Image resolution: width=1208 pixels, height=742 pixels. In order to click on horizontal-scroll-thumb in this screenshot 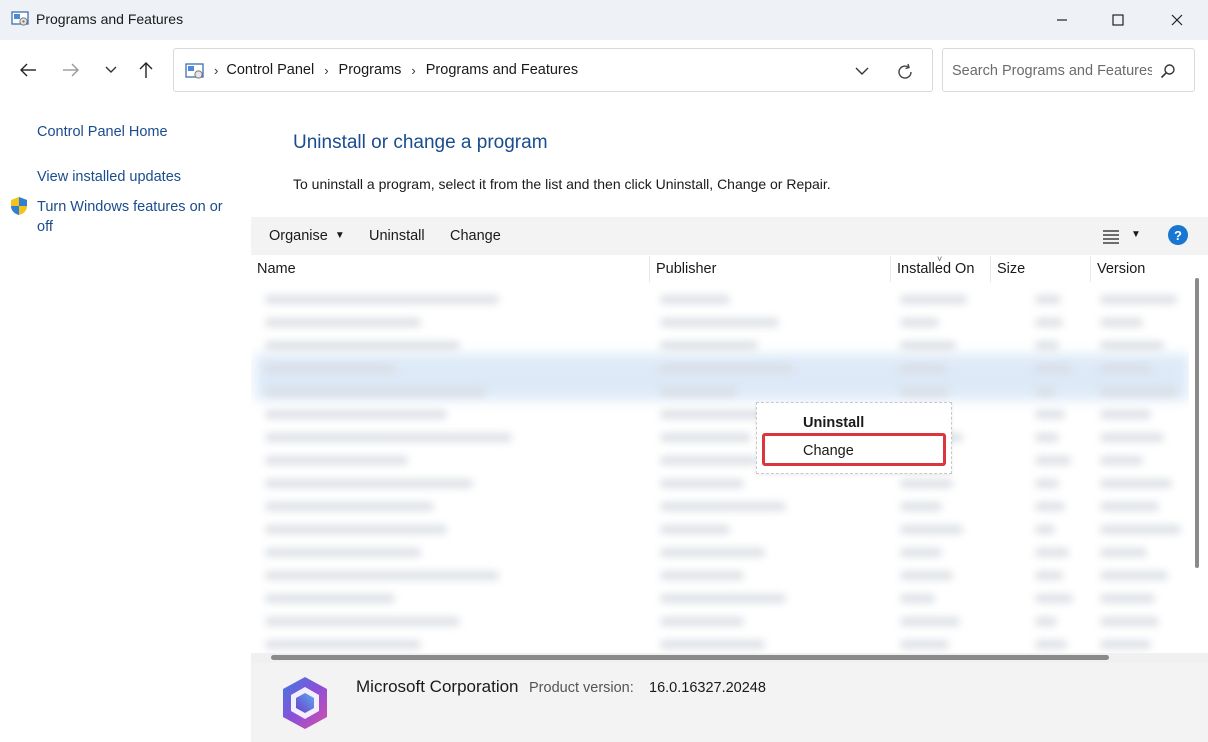, I will do `click(690, 657)`.